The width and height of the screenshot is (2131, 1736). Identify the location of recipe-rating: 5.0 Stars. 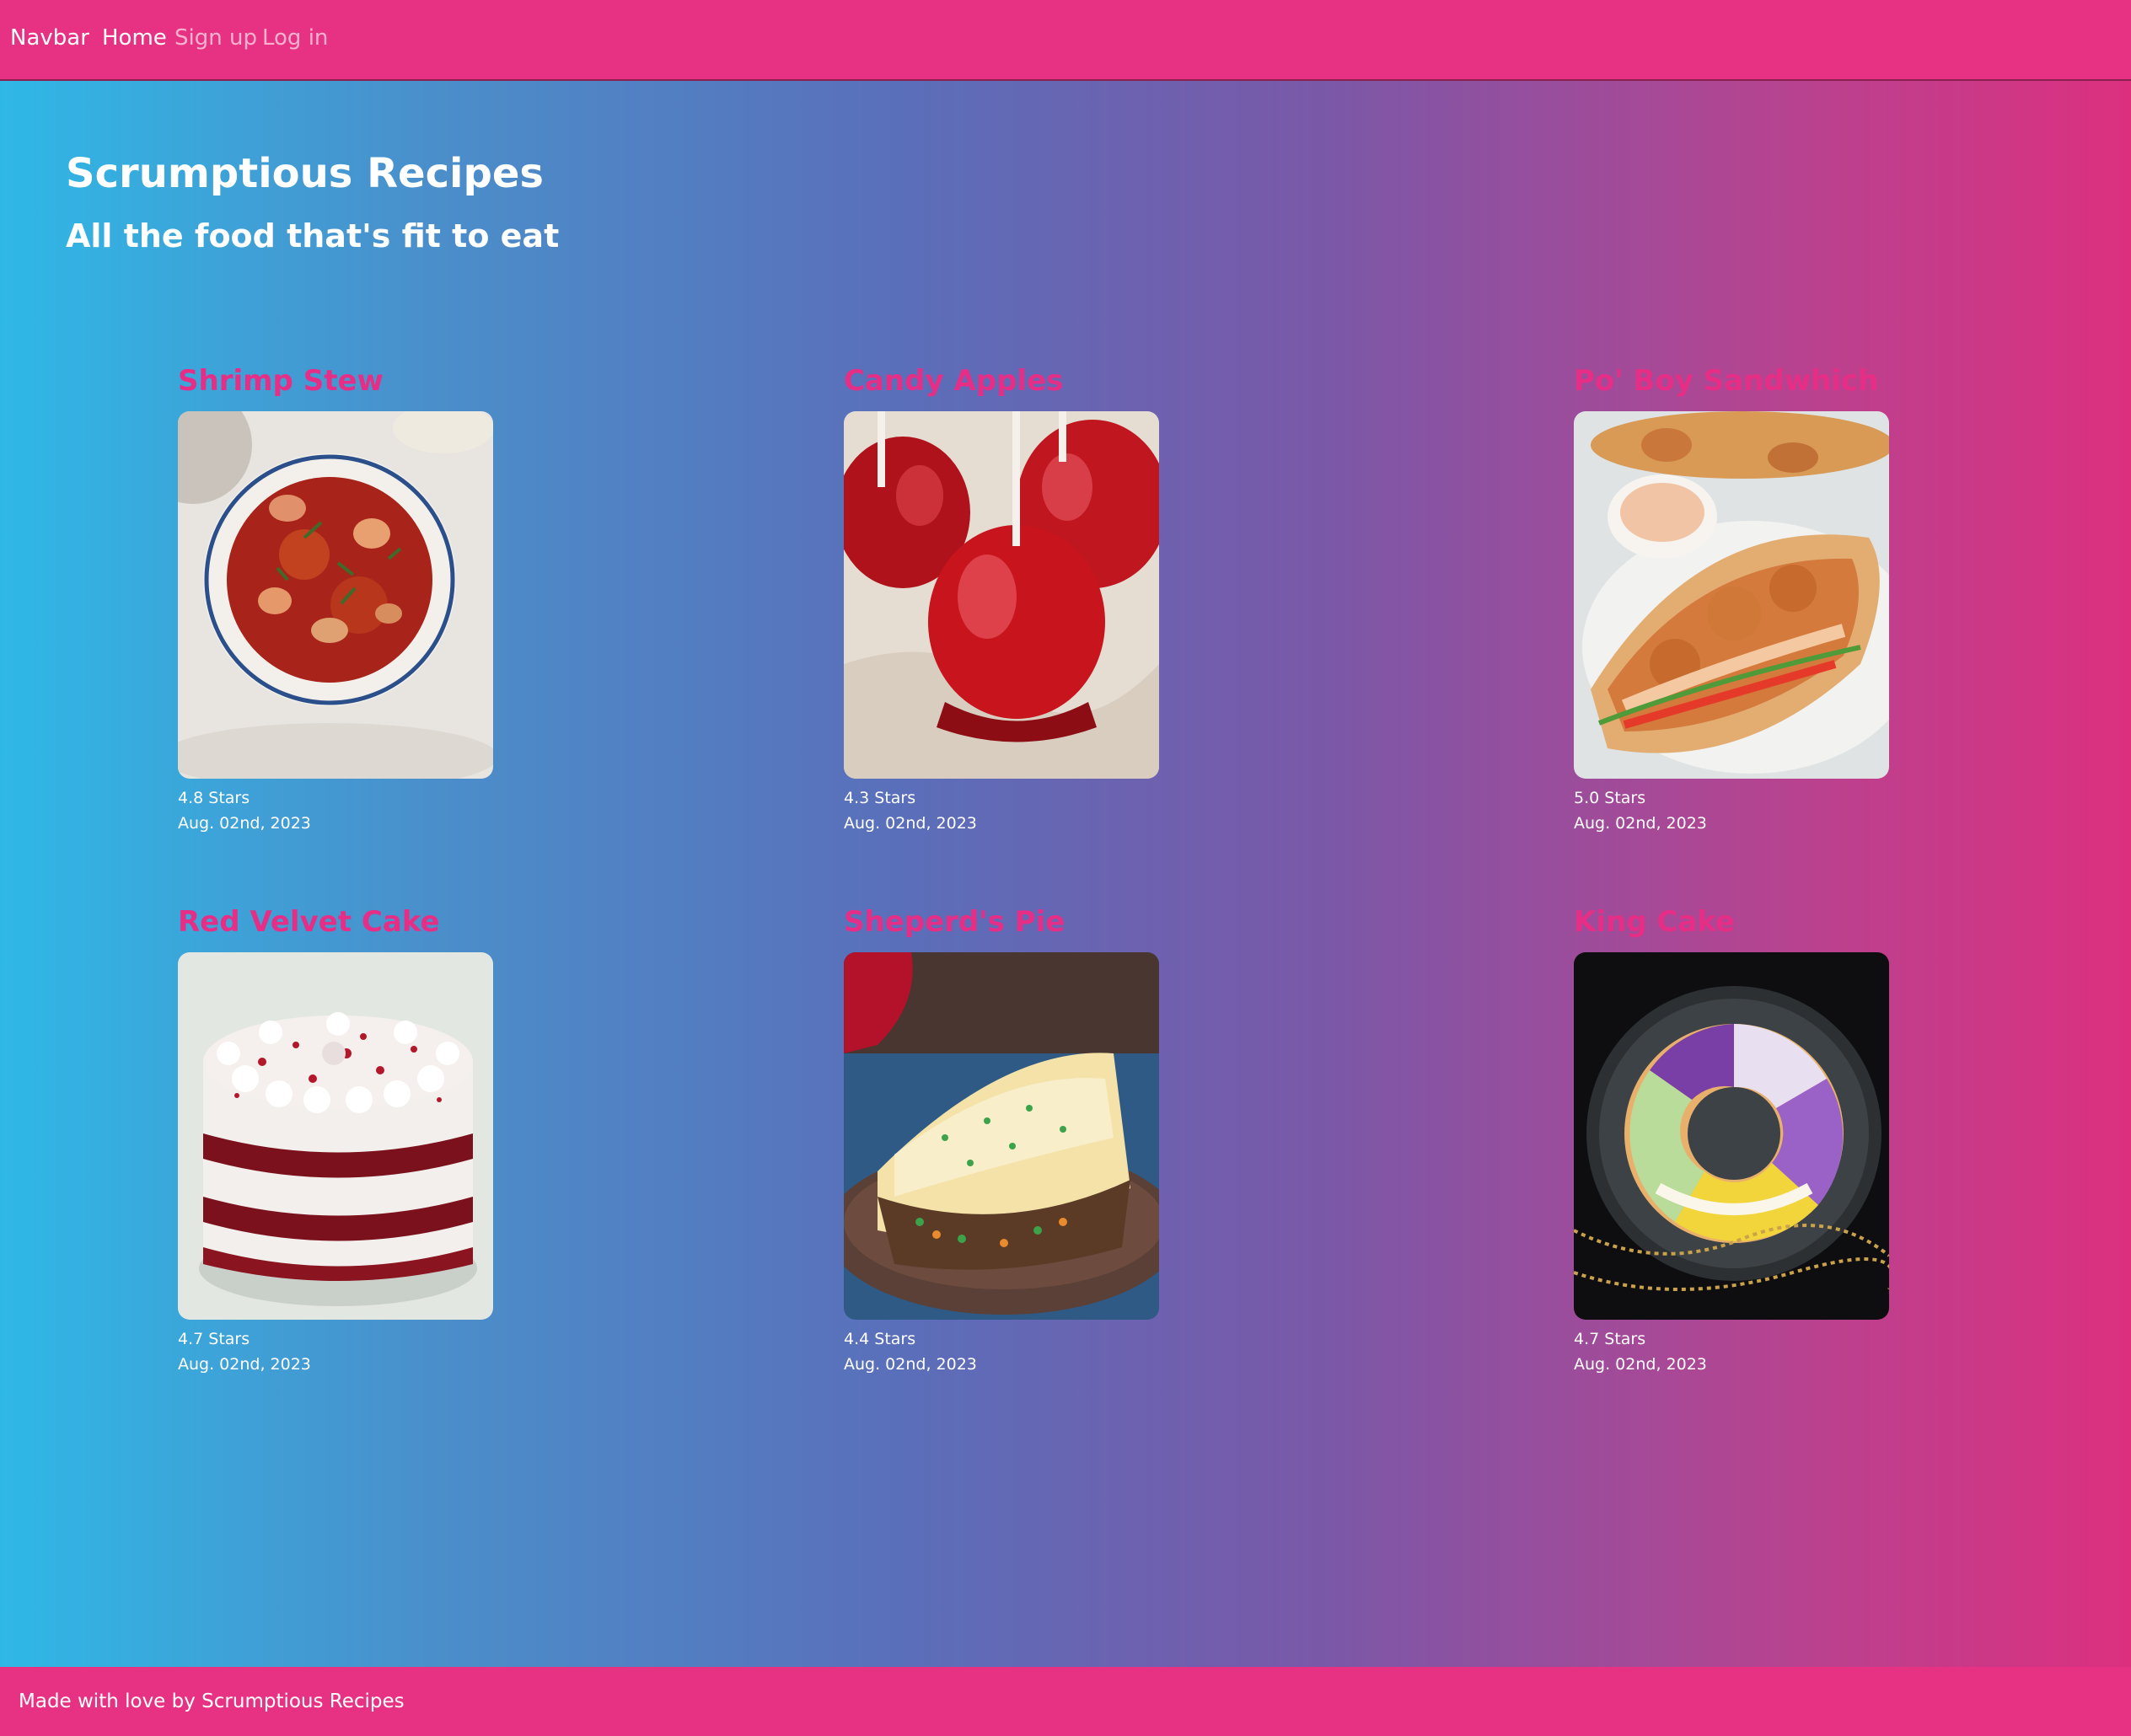
(1610, 798).